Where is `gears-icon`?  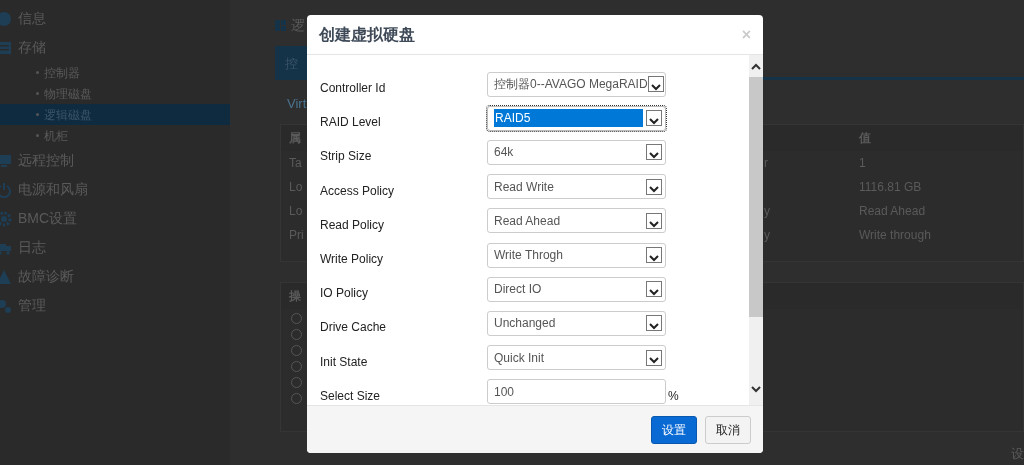
gears-icon is located at coordinates (6, 305).